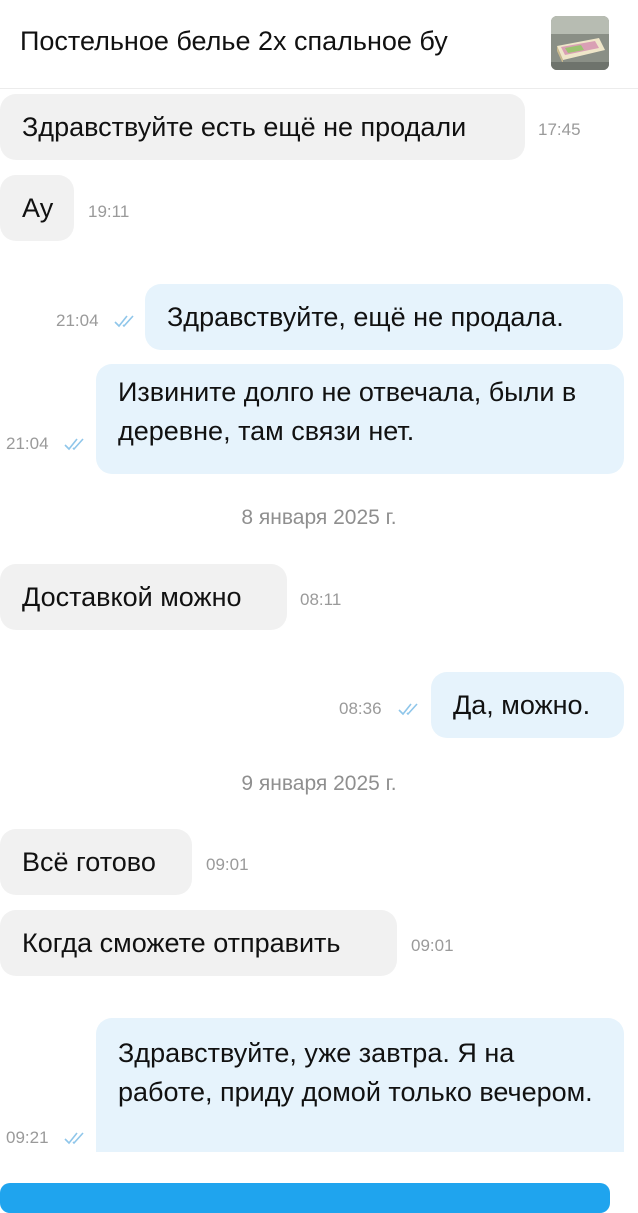  I want to click on date-separator: 8 января 2025 г., so click(319, 517).